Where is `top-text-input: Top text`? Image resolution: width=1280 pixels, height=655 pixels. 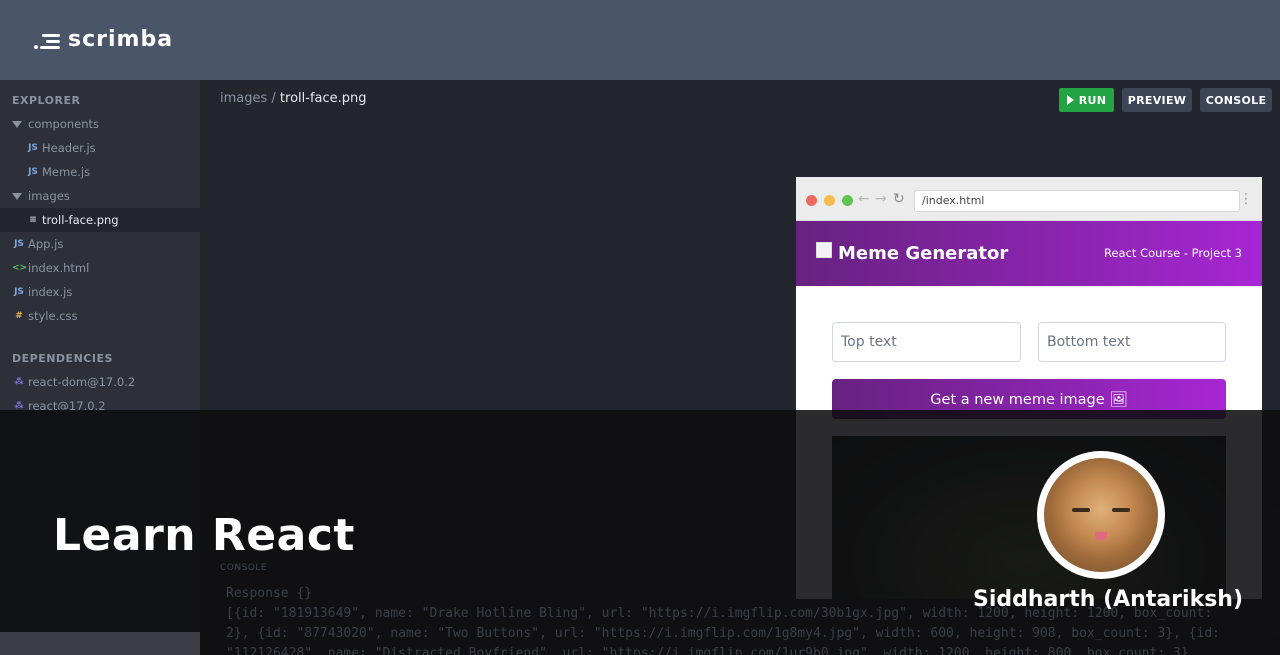 top-text-input: Top text is located at coordinates (926, 342).